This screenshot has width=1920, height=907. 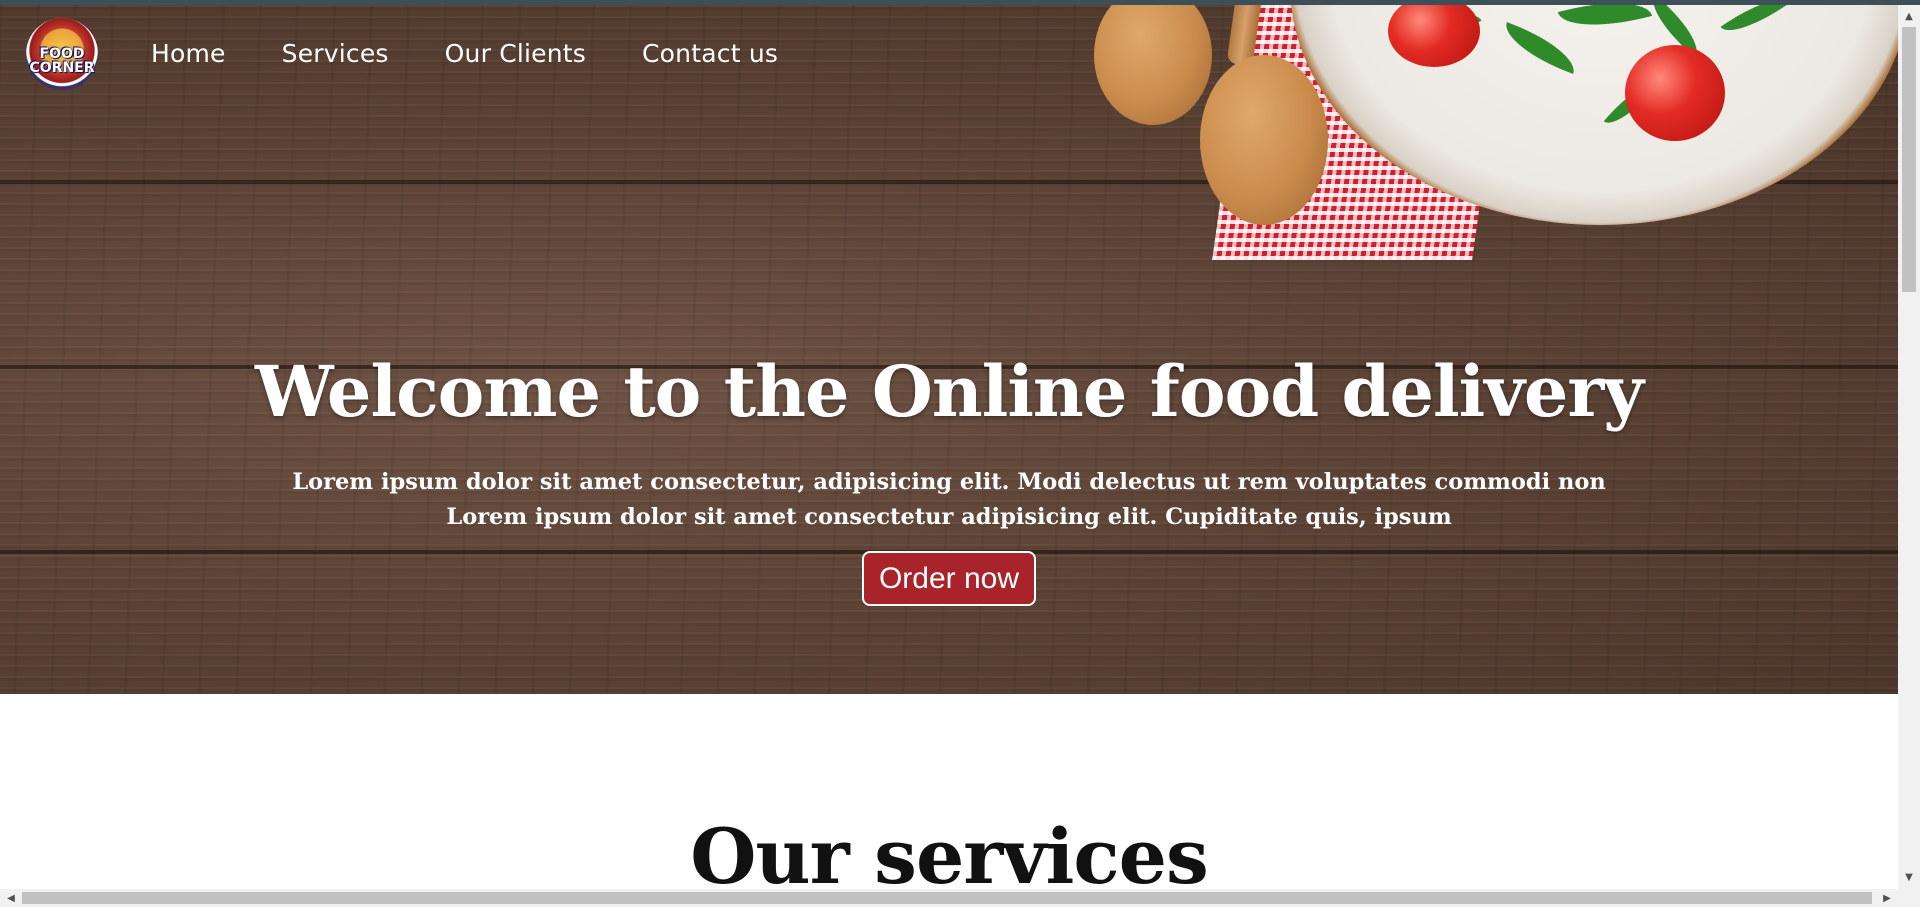 What do you see at coordinates (949, 391) in the screenshot?
I see `hero-title: Welcome to the Online food delivery` at bounding box center [949, 391].